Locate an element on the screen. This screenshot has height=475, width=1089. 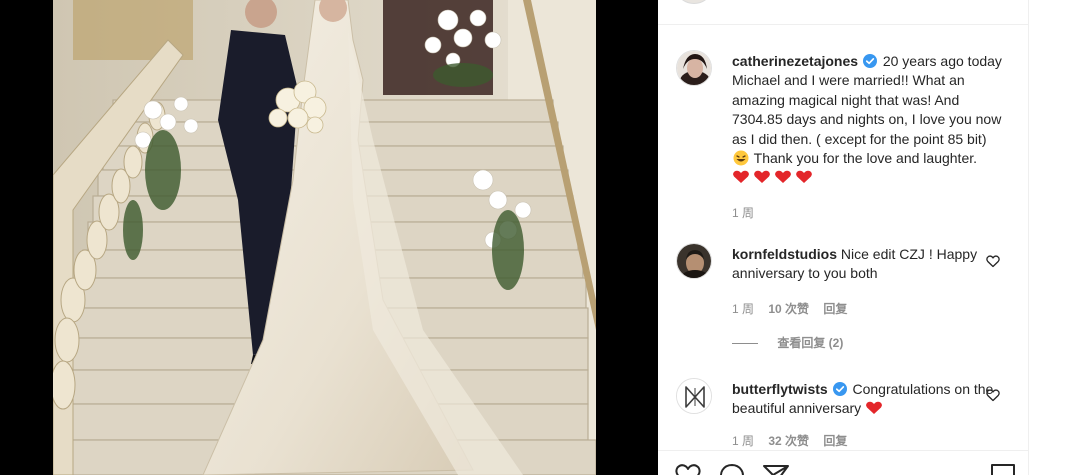
view-replies-button: 查看回复 (2) is located at coordinates (787, 342).